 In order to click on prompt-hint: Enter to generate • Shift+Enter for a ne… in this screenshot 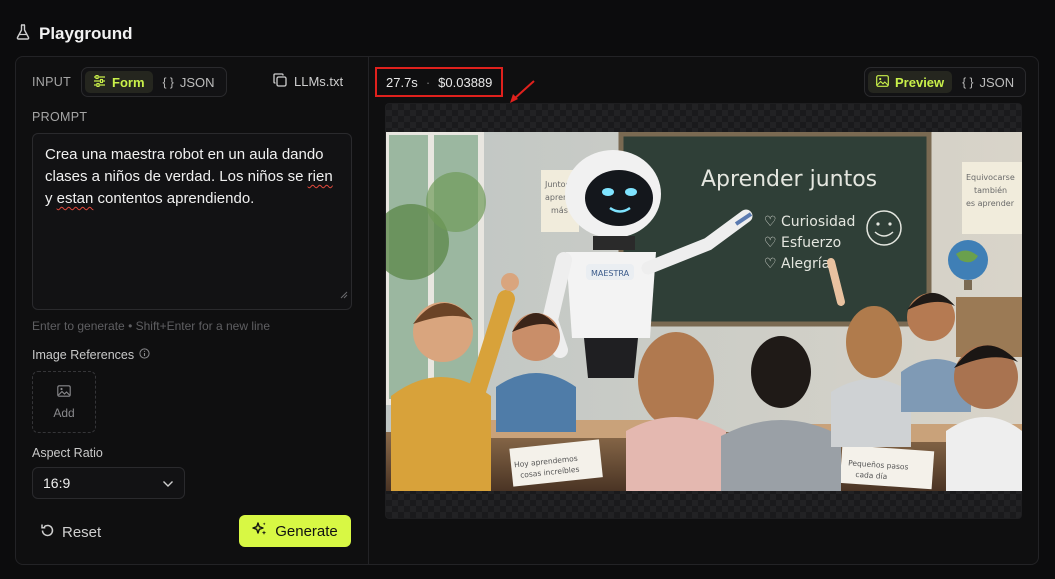, I will do `click(151, 326)`.